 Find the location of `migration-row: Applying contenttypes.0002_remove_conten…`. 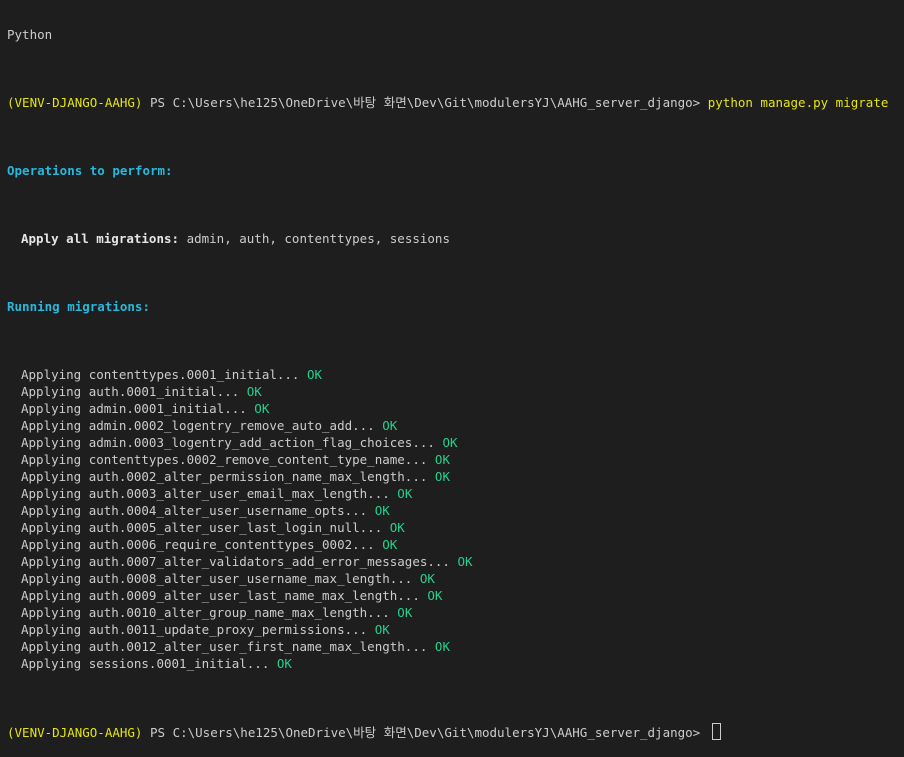

migration-row: Applying contenttypes.0002_remove_conten… is located at coordinates (452, 459).